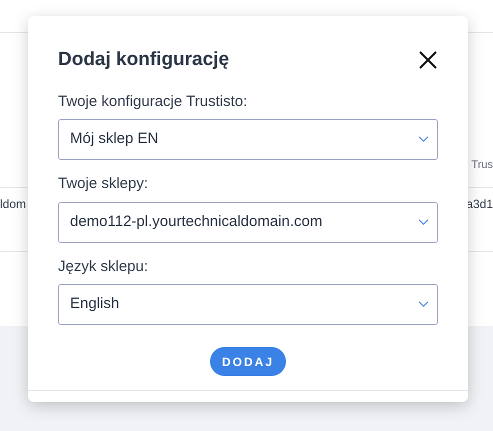  I want to click on column-header-text: Trus, so click(482, 165).